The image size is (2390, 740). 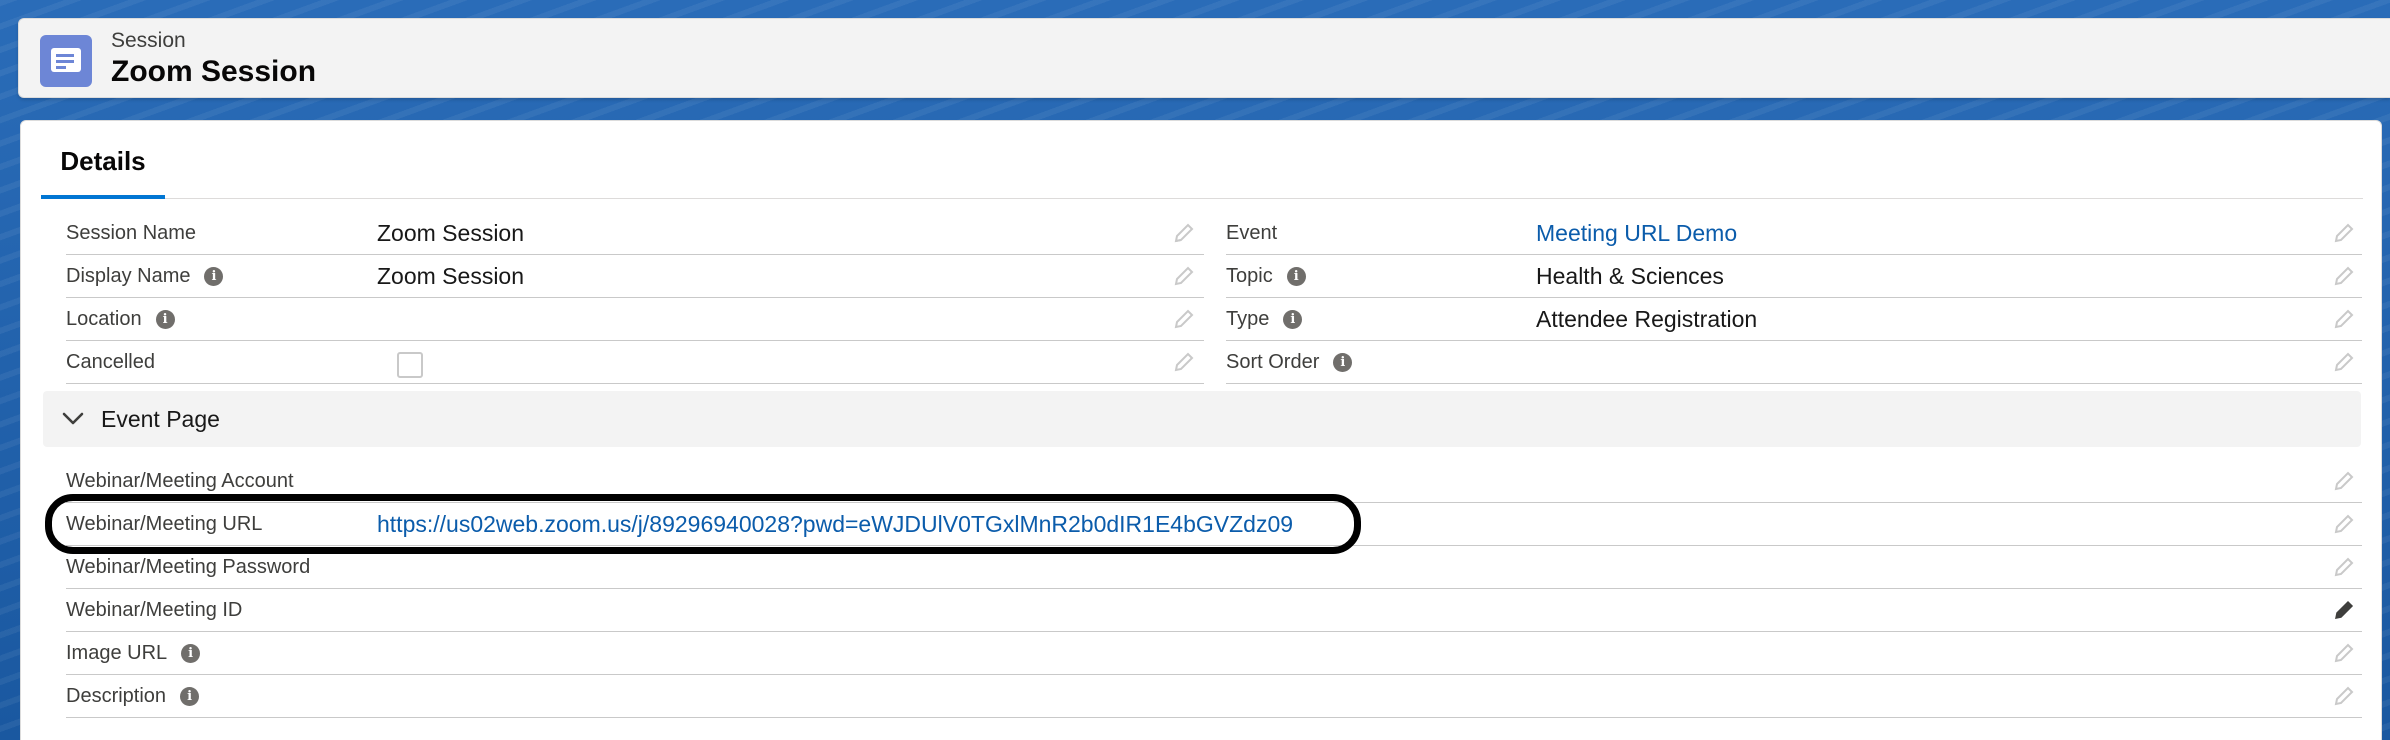 What do you see at coordinates (410, 365) in the screenshot?
I see `cancelled-checkbox` at bounding box center [410, 365].